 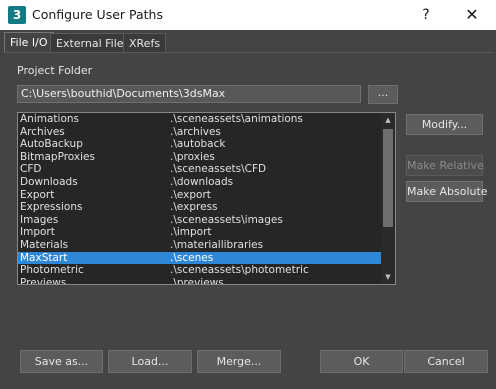 What do you see at coordinates (388, 120) in the screenshot?
I see `scroll-up-arrow-icon: ▲` at bounding box center [388, 120].